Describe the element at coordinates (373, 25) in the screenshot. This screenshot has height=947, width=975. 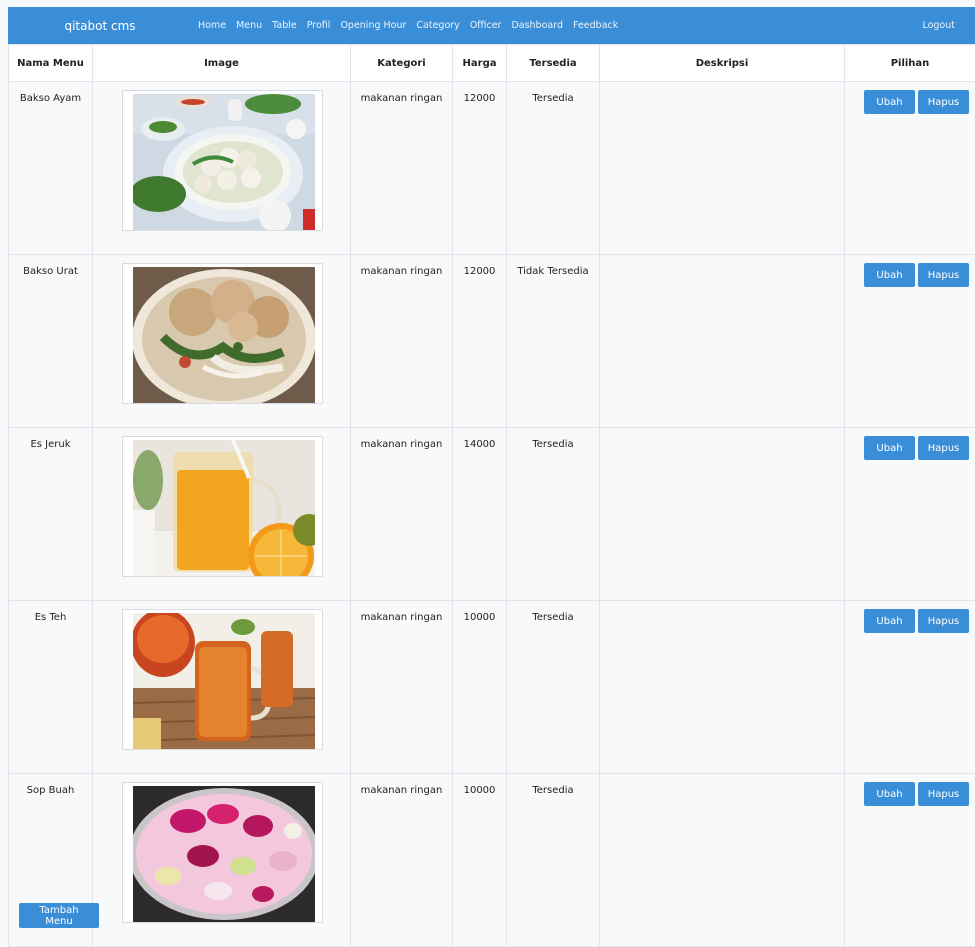
I see `nav-link-opening-hour: Opening Hour` at that location.